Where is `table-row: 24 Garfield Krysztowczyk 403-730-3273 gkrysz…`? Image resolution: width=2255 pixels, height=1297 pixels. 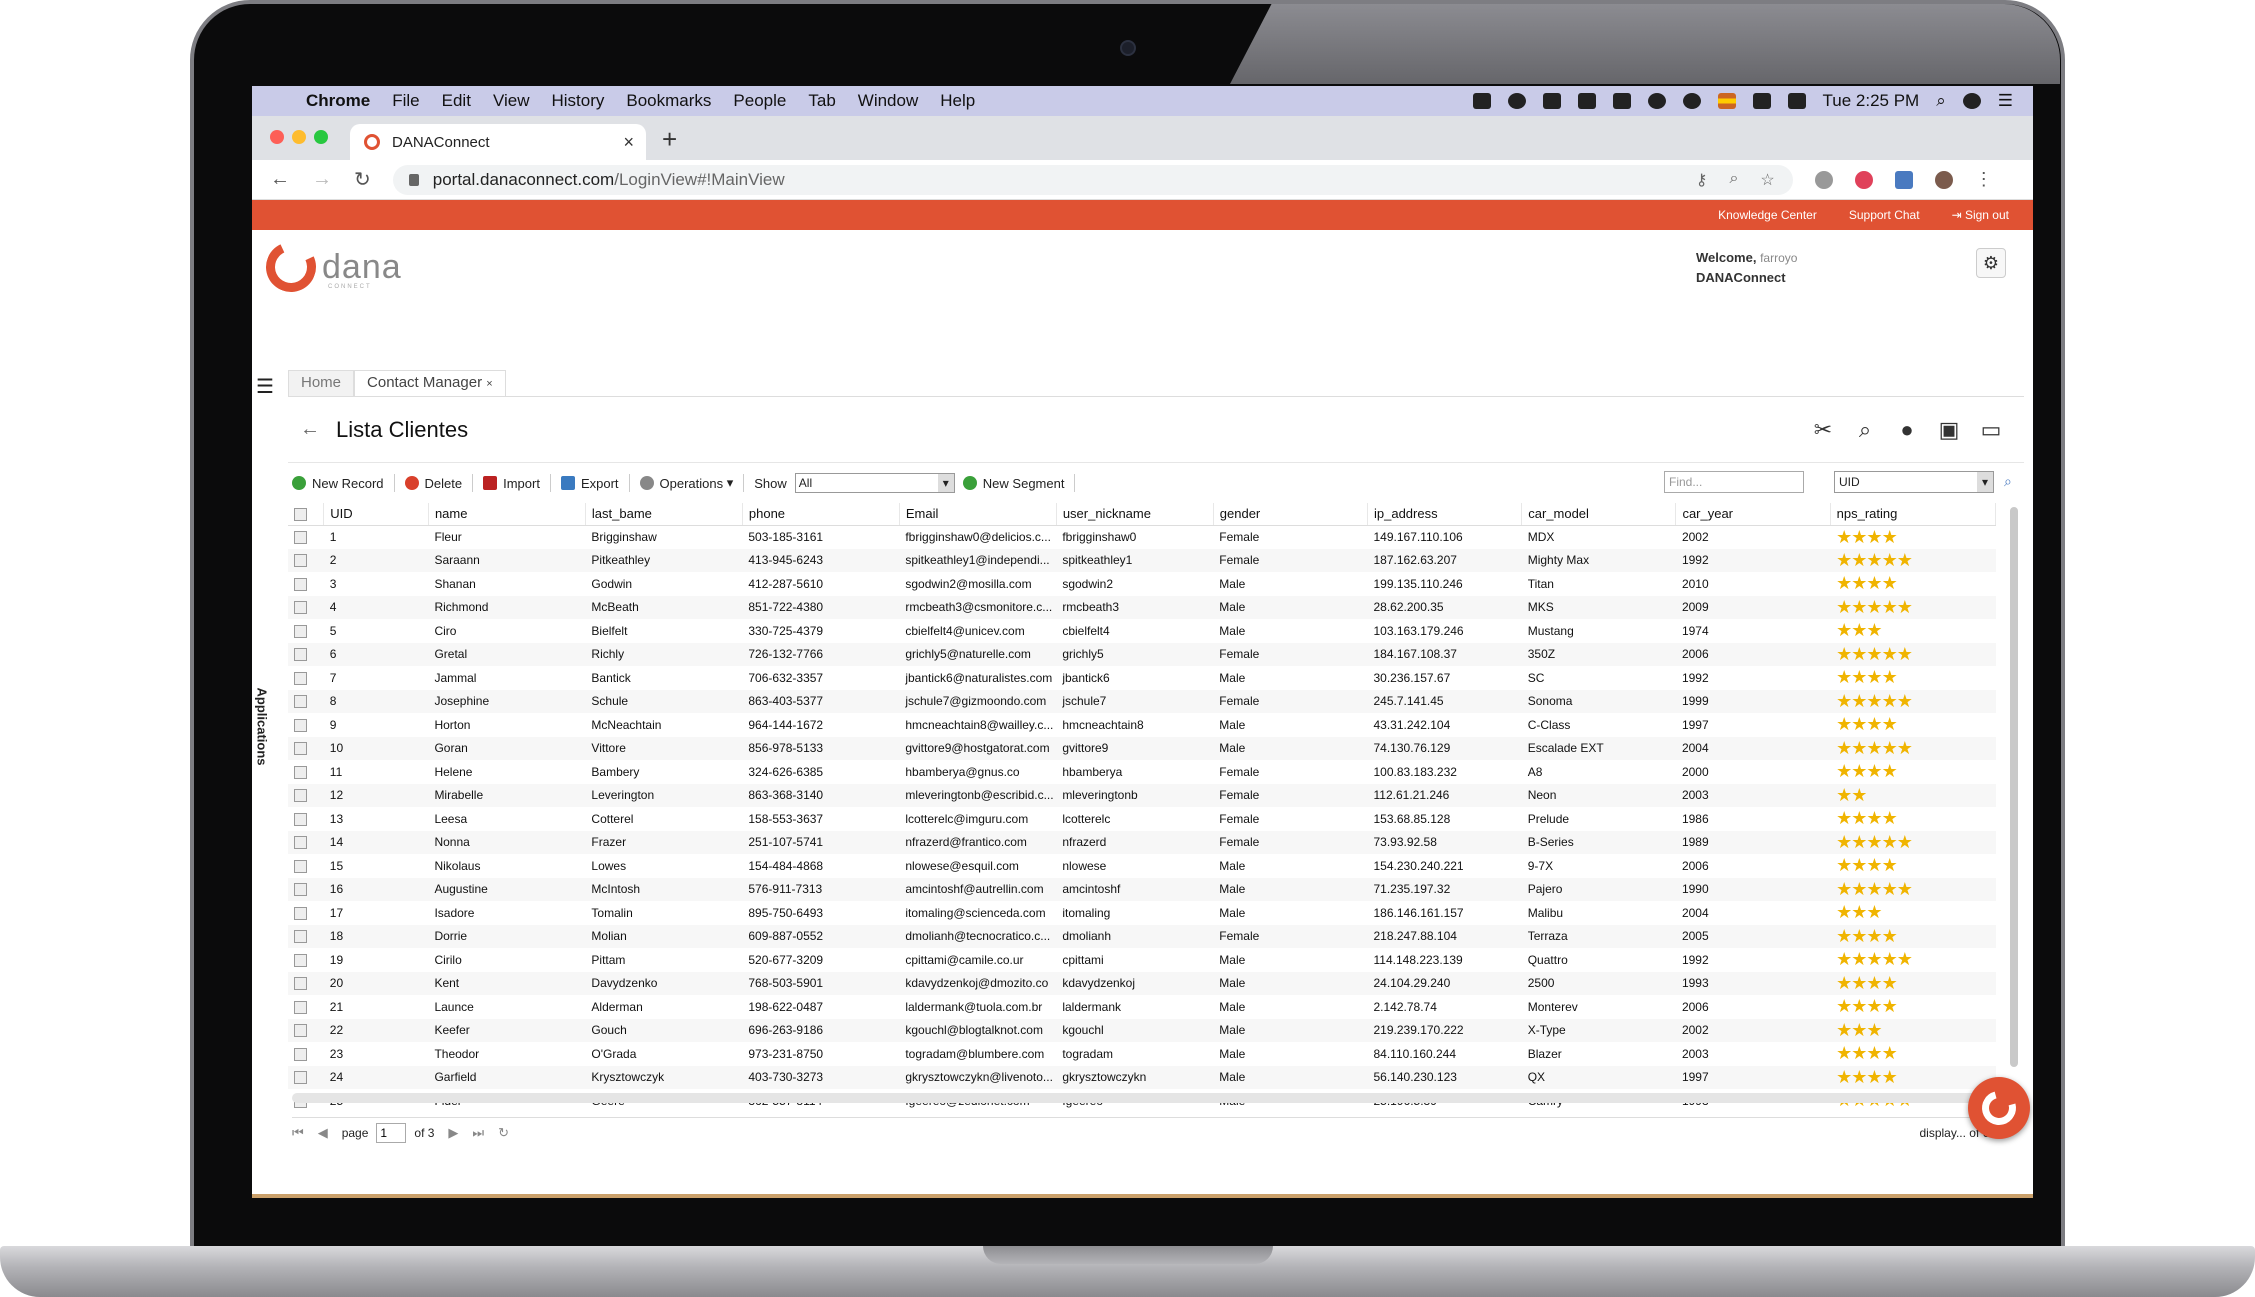 table-row: 24 Garfield Krysztowczyk 403-730-3273 gkrysz… is located at coordinates (1142, 1077).